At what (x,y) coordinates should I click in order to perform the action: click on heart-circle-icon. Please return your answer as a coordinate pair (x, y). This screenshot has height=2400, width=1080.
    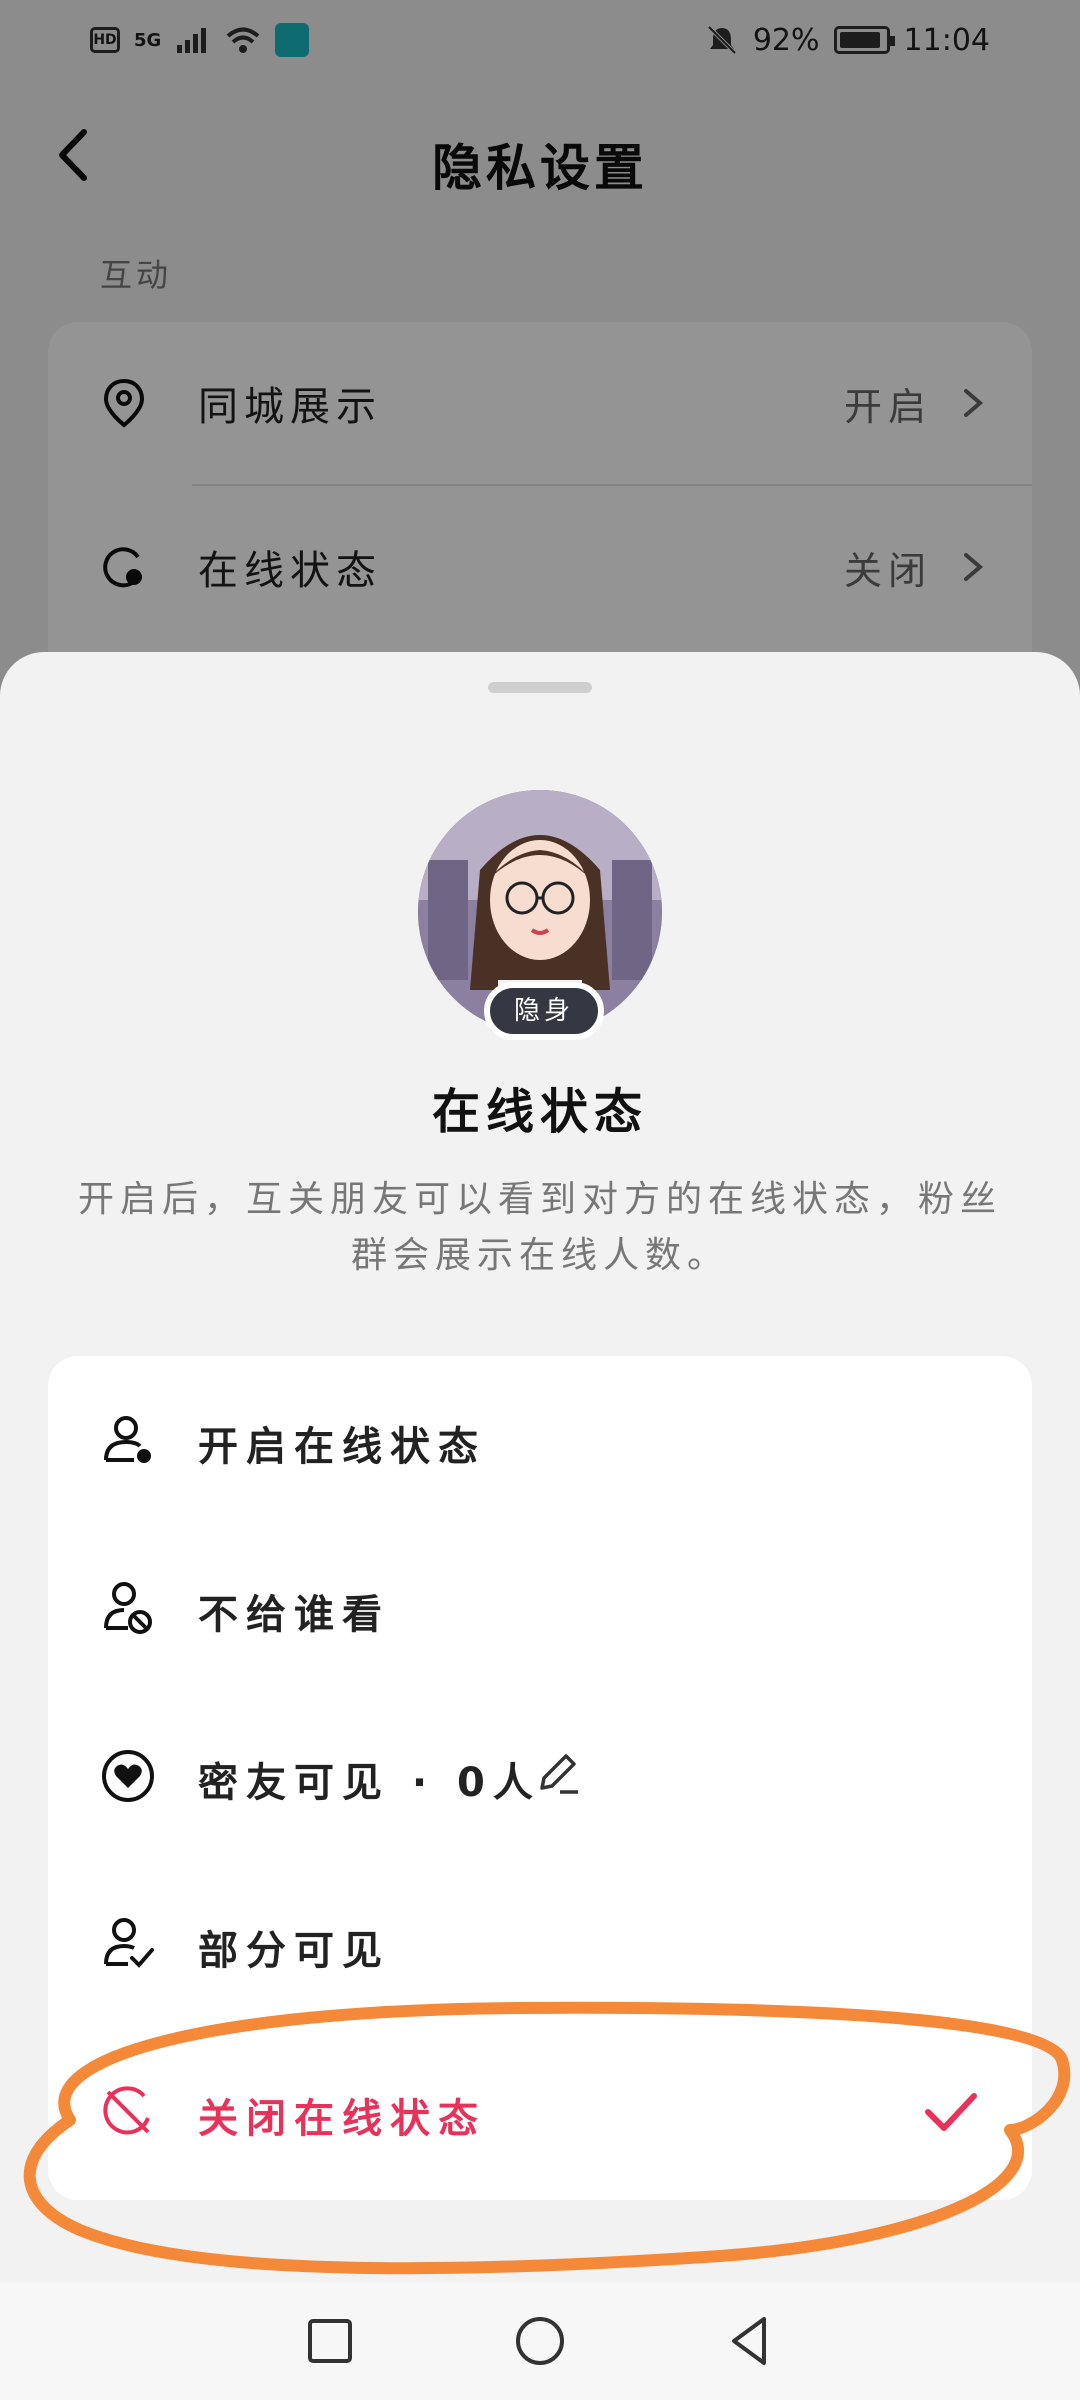
    Looking at the image, I should click on (128, 1776).